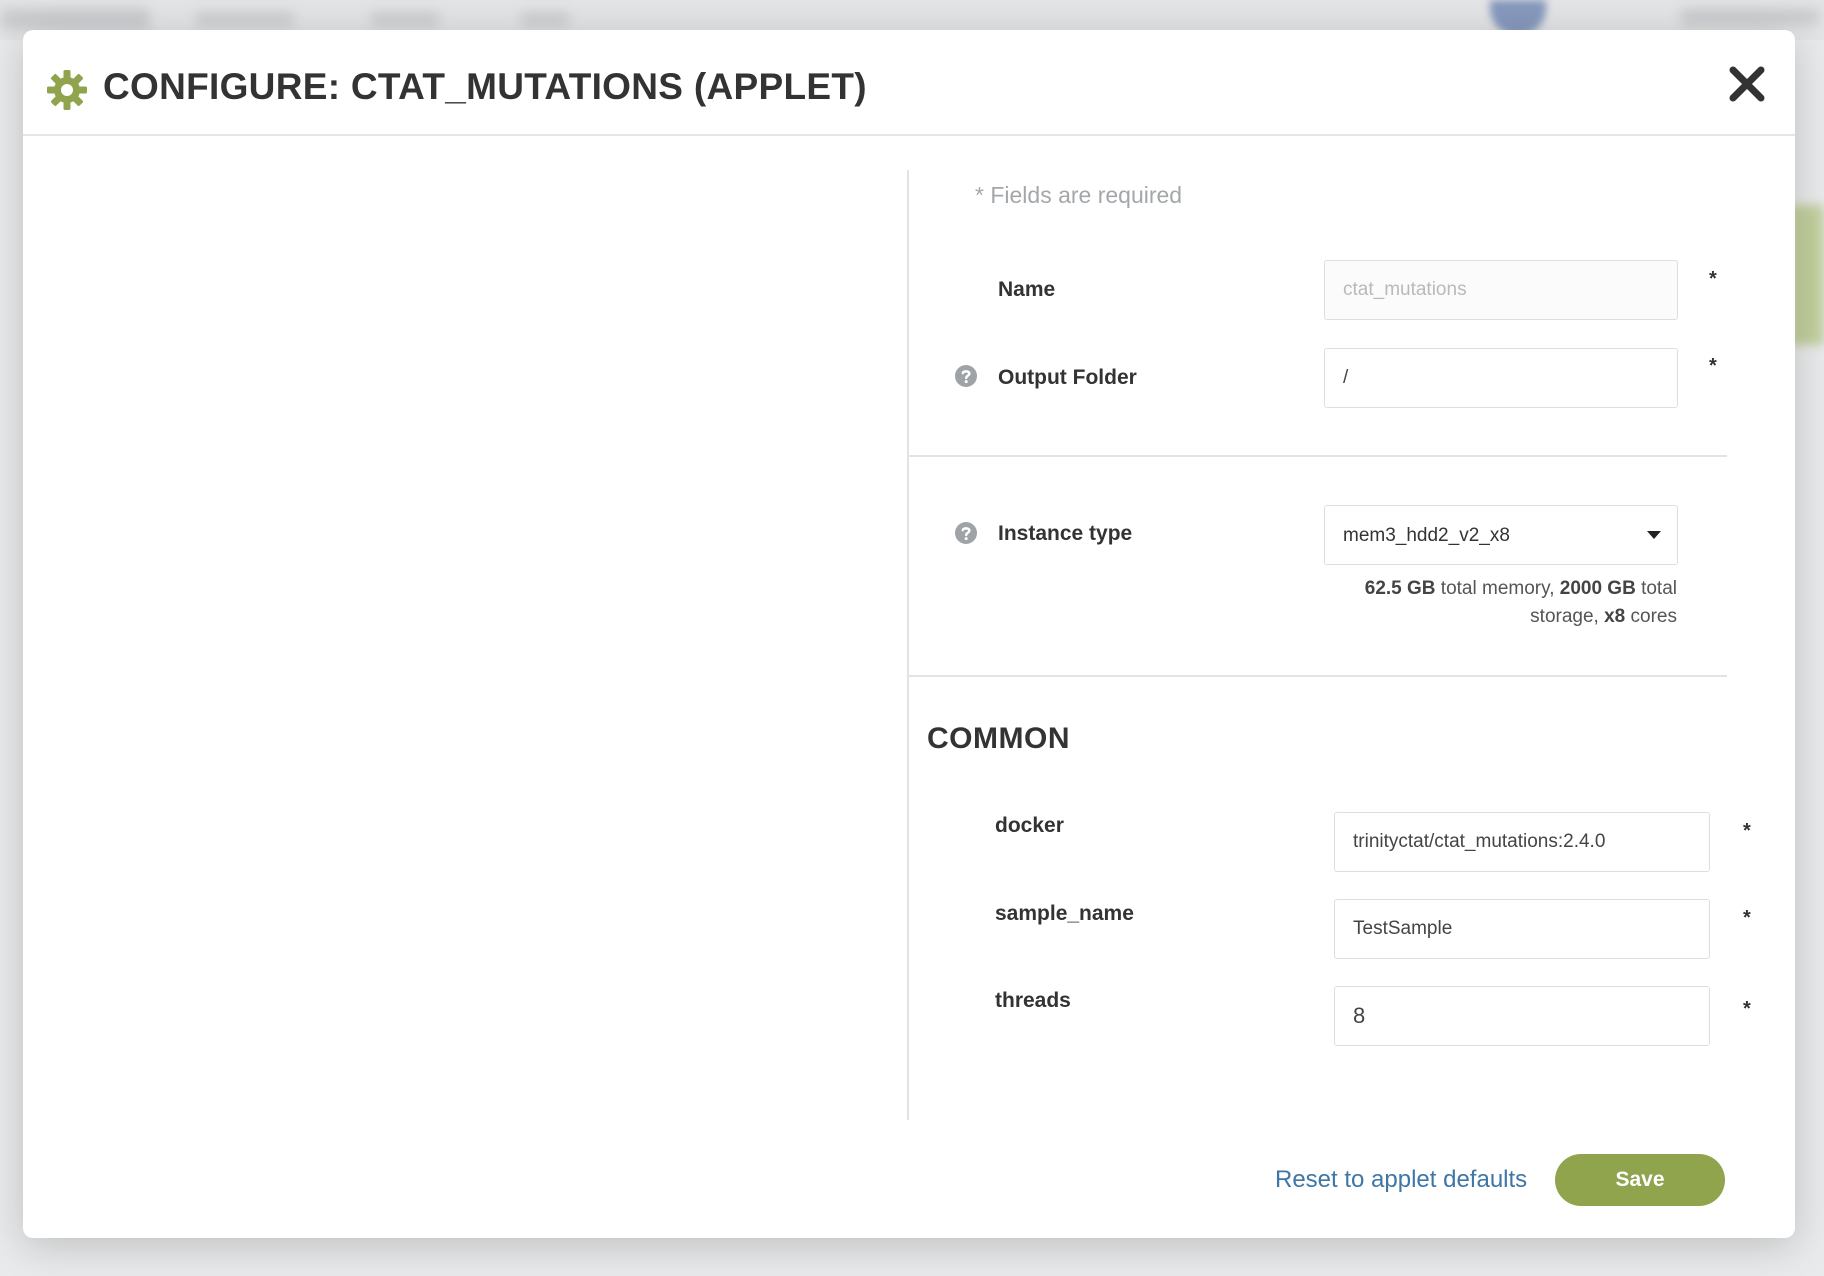  I want to click on instance-storage: 2000 GB, so click(1597, 588).